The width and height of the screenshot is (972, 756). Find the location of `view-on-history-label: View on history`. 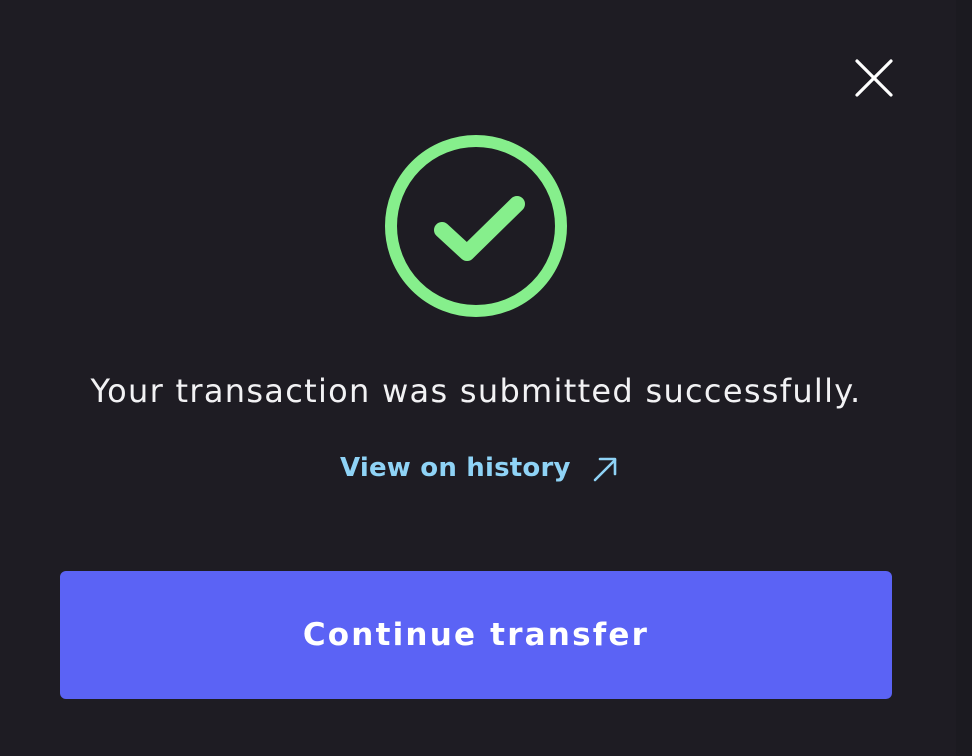

view-on-history-label: View on history is located at coordinates (455, 468).